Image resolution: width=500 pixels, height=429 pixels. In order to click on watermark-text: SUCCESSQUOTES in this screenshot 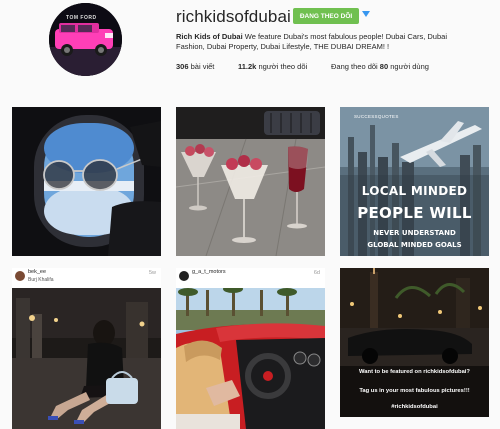, I will do `click(376, 116)`.